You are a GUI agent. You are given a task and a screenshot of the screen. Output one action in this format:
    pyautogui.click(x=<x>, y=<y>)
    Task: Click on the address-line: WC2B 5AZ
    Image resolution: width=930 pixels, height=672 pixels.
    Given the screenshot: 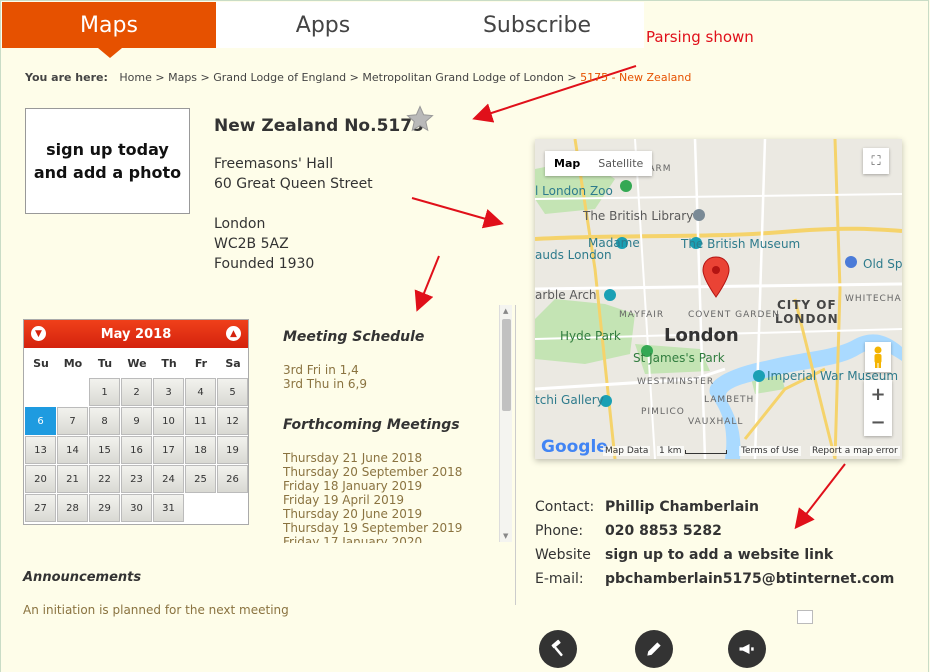 What is the action you would take?
    pyautogui.click(x=251, y=244)
    